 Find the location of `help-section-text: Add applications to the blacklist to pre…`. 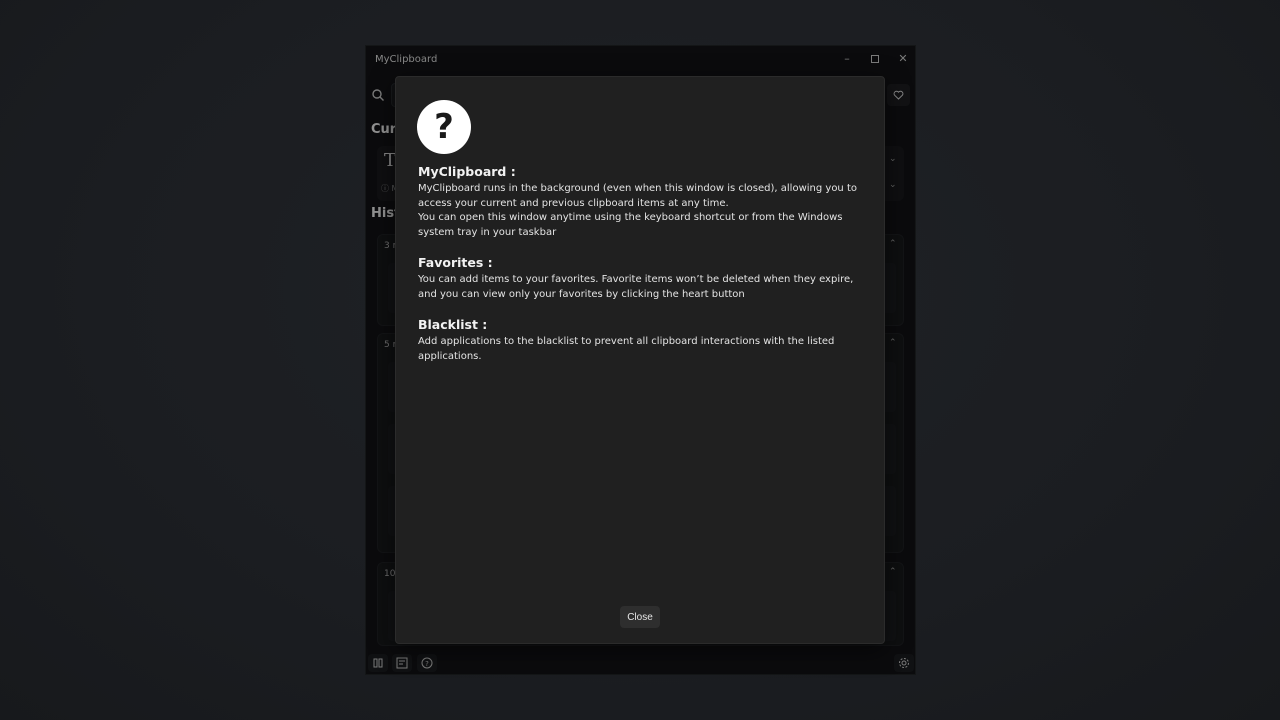

help-section-text: Add applications to the blacklist to pre… is located at coordinates (626, 349).